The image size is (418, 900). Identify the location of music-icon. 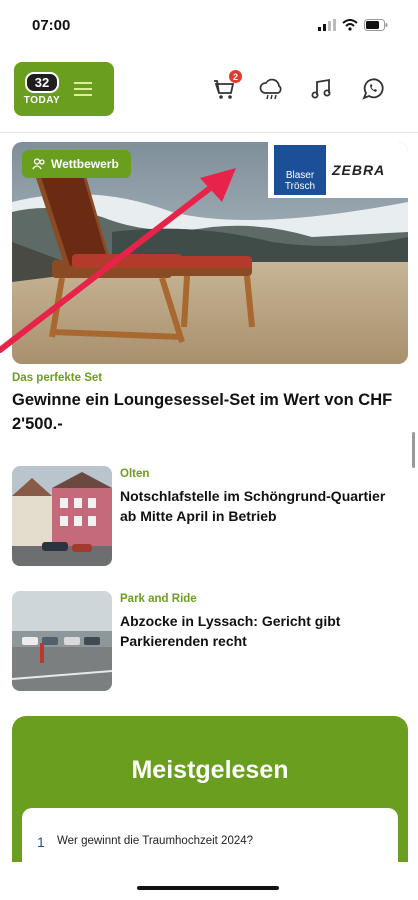
(321, 88).